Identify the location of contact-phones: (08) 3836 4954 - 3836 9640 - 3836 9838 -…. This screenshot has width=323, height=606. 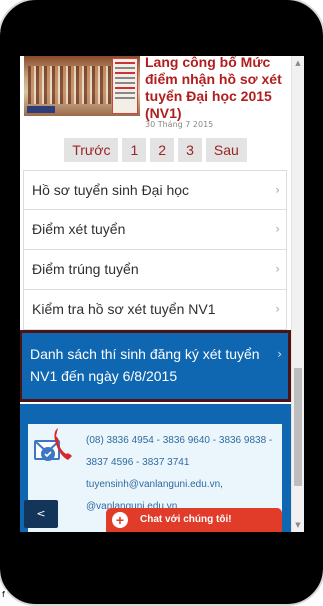
(179, 451).